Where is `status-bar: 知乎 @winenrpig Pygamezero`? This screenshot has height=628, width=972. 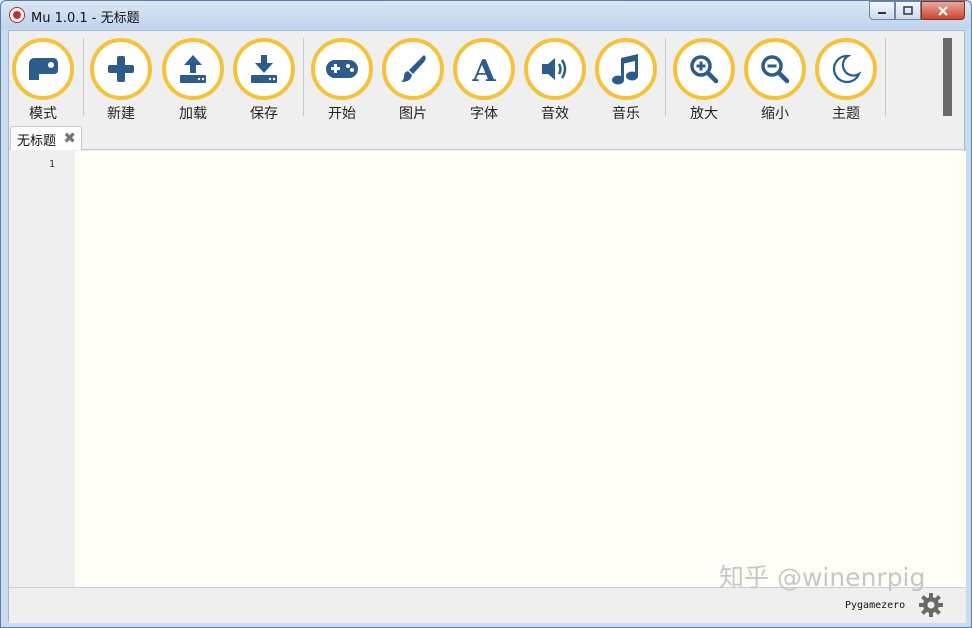 status-bar: 知乎 @winenrpig Pygamezero is located at coordinates (487, 593).